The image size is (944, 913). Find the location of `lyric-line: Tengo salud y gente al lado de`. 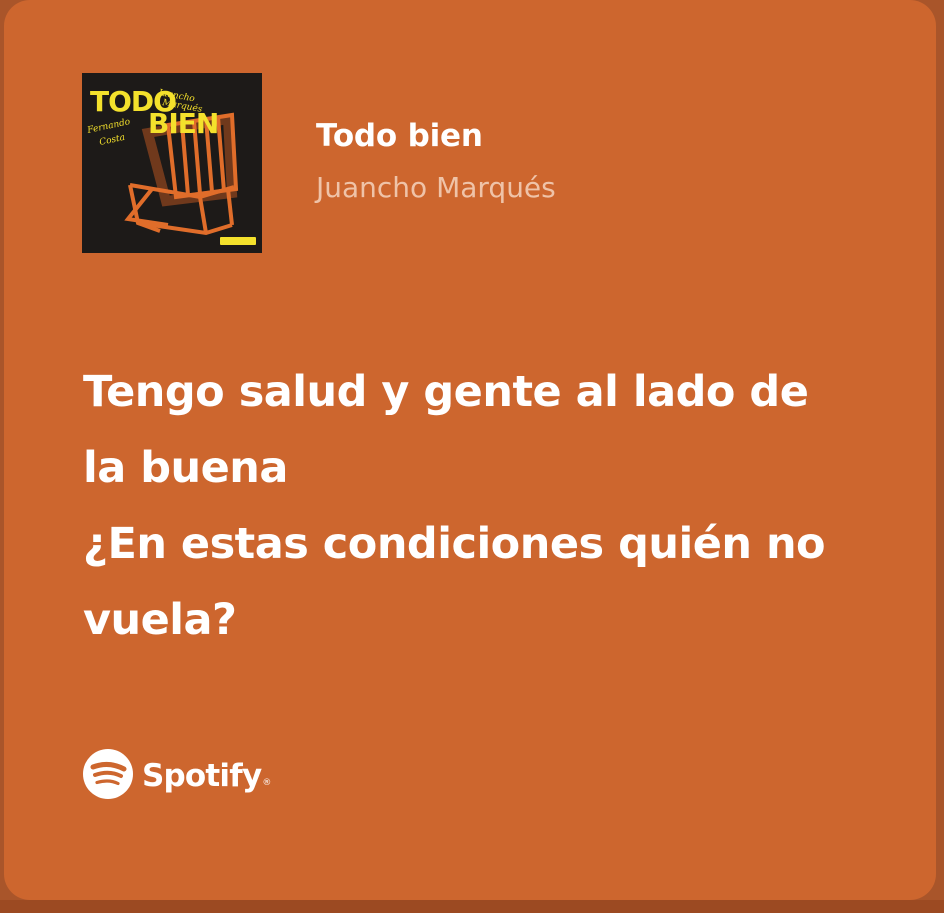

lyric-line: Tengo salud y gente al lado de is located at coordinates (446, 392).